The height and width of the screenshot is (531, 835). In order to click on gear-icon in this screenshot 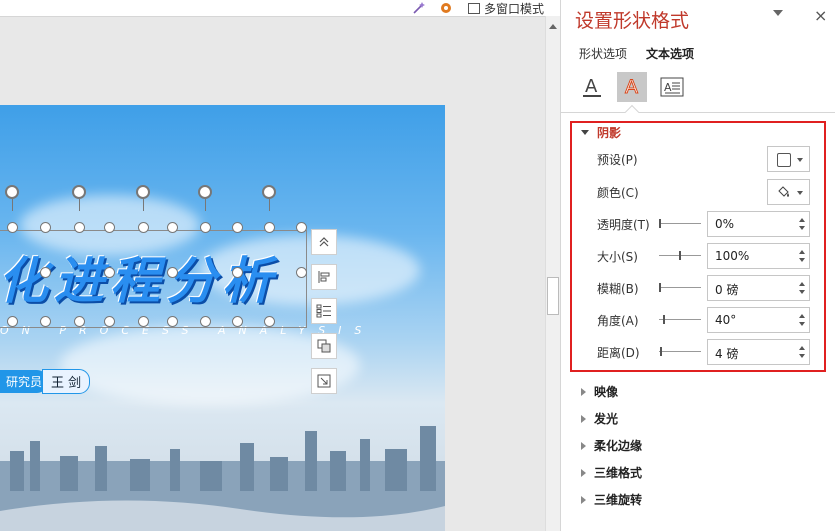, I will do `click(446, 8)`.